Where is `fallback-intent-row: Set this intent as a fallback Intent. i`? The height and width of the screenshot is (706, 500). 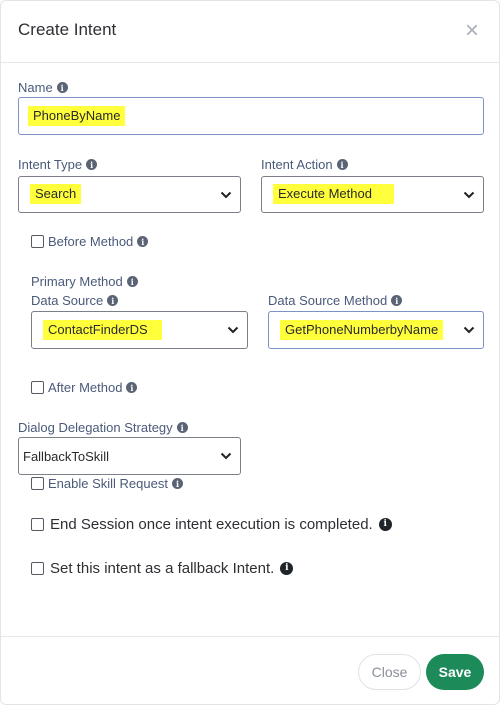 fallback-intent-row: Set this intent as a fallback Intent. i is located at coordinates (162, 568).